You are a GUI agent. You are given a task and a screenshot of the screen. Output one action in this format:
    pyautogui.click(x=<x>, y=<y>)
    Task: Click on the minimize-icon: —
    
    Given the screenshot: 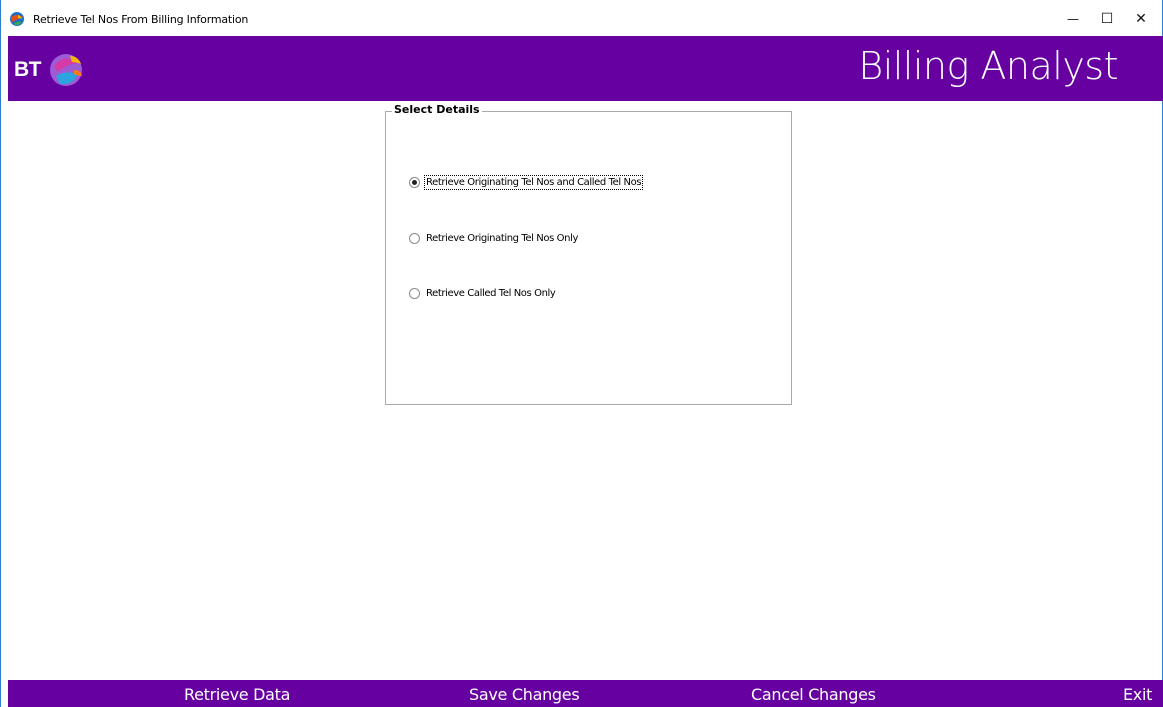 What is the action you would take?
    pyautogui.click(x=1073, y=19)
    